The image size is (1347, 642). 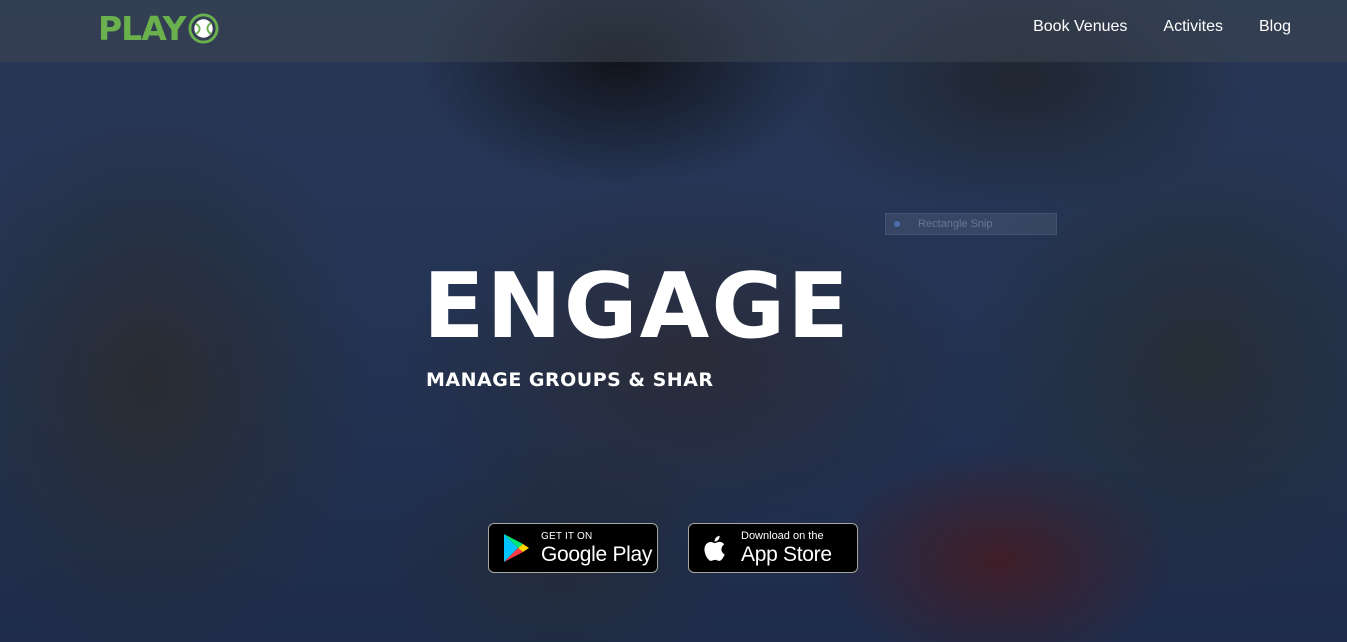 What do you see at coordinates (782, 536) in the screenshot?
I see `app-store-small-text: Download on the` at bounding box center [782, 536].